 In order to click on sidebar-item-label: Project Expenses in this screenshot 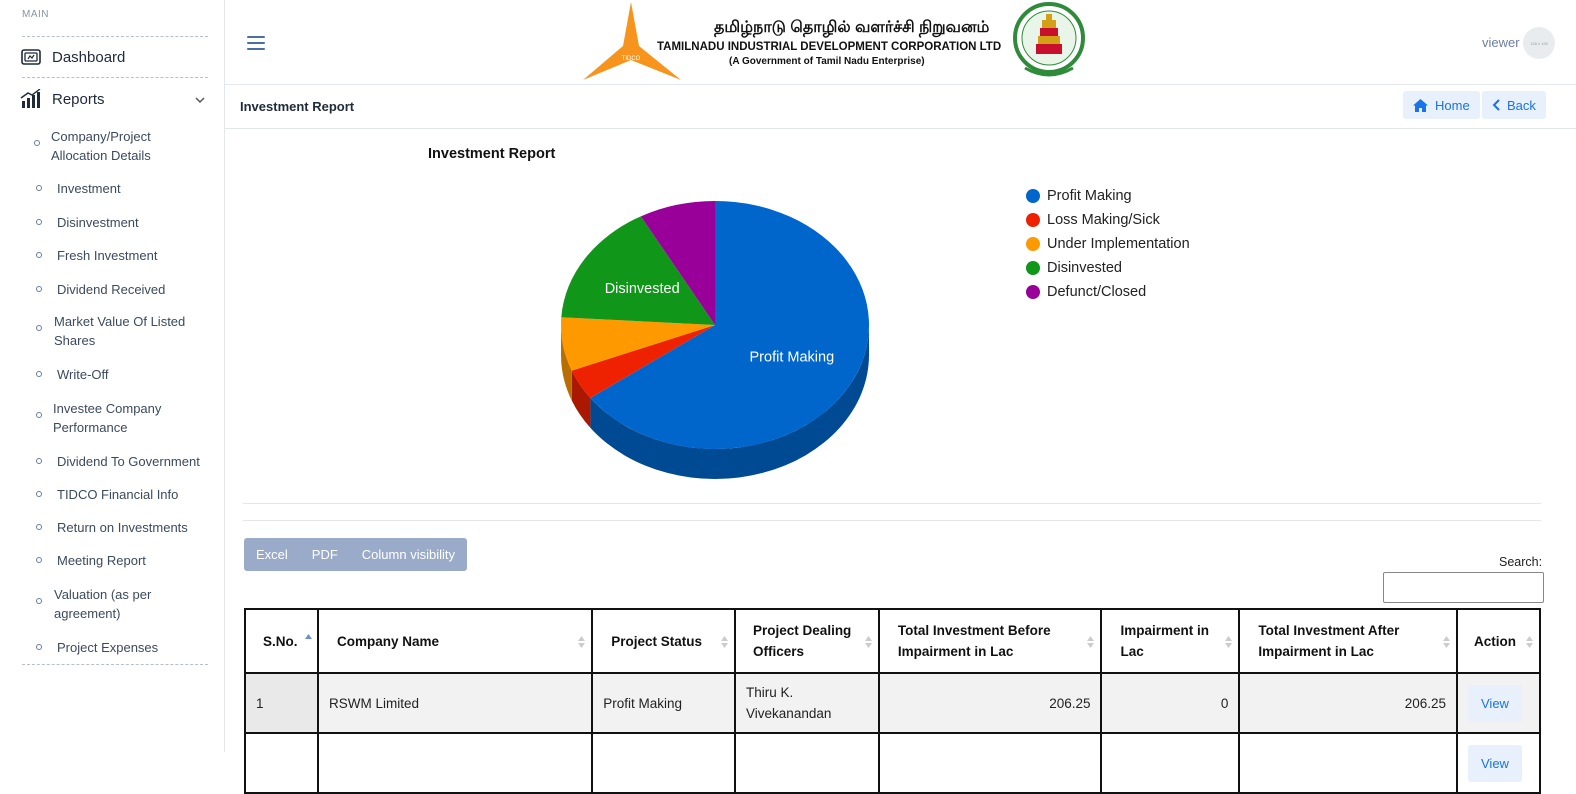, I will do `click(108, 647)`.